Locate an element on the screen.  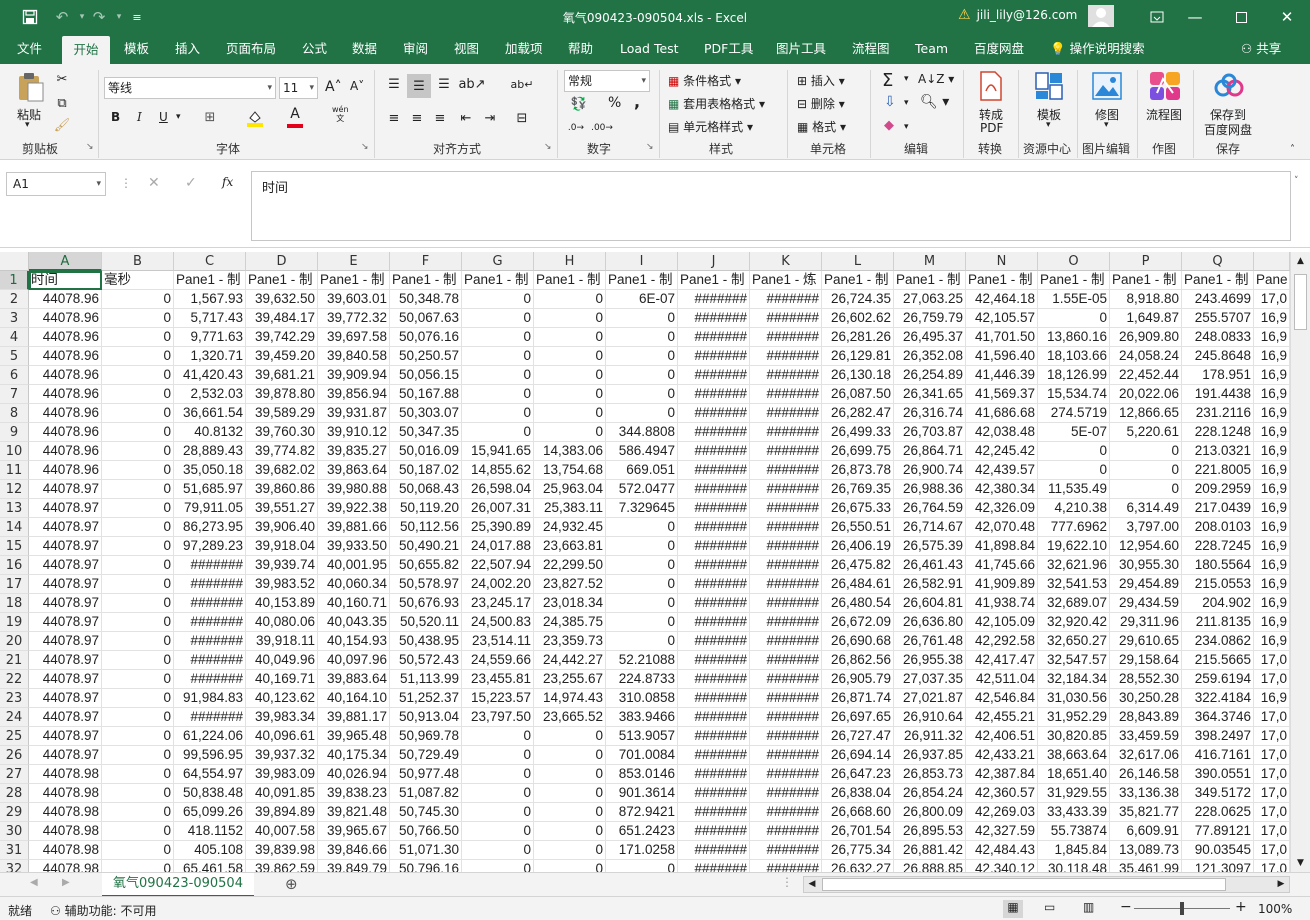
cell: 26,675.33 is located at coordinates (858, 508).